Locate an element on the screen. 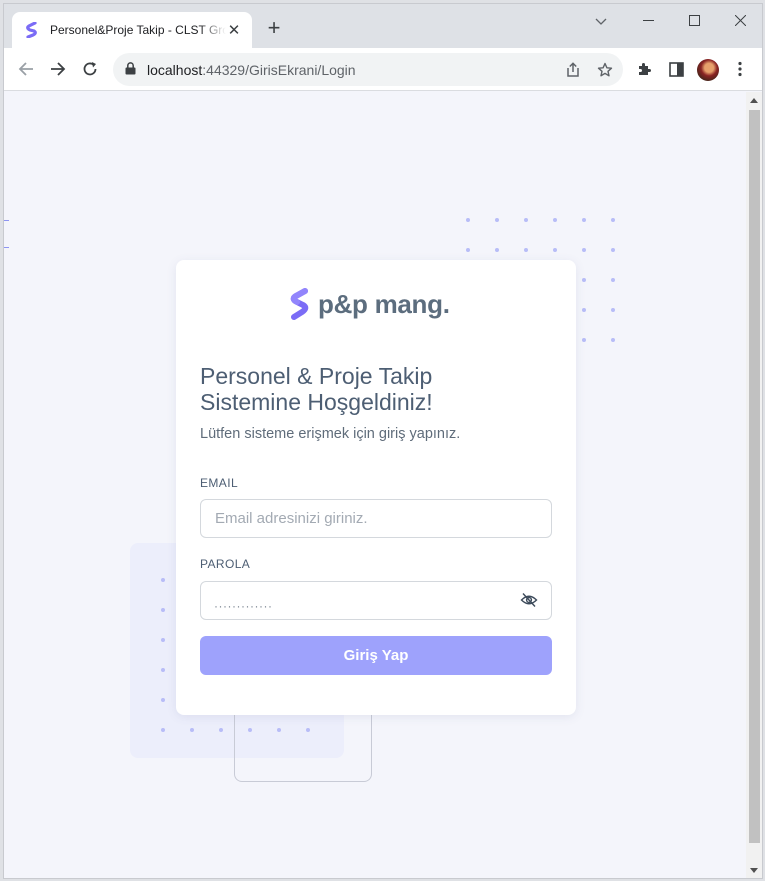 The image size is (765, 881). browser-toolbar: localhost:44329/GirisEkrani/Login is located at coordinates (383, 69).